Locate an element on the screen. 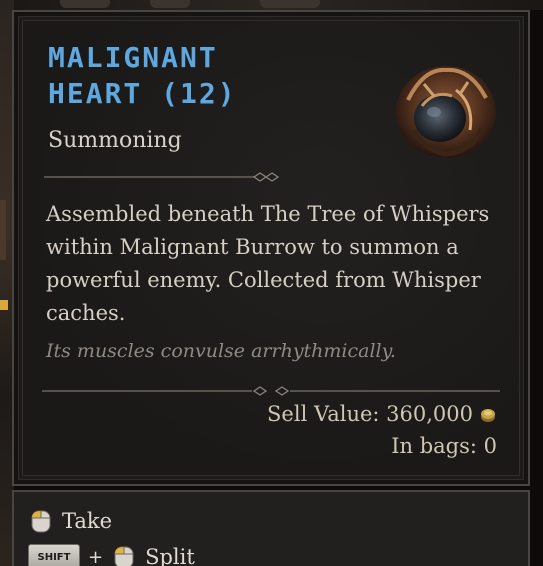 The width and height of the screenshot is (543, 566). background-left-detail is located at coordinates (3, 230).